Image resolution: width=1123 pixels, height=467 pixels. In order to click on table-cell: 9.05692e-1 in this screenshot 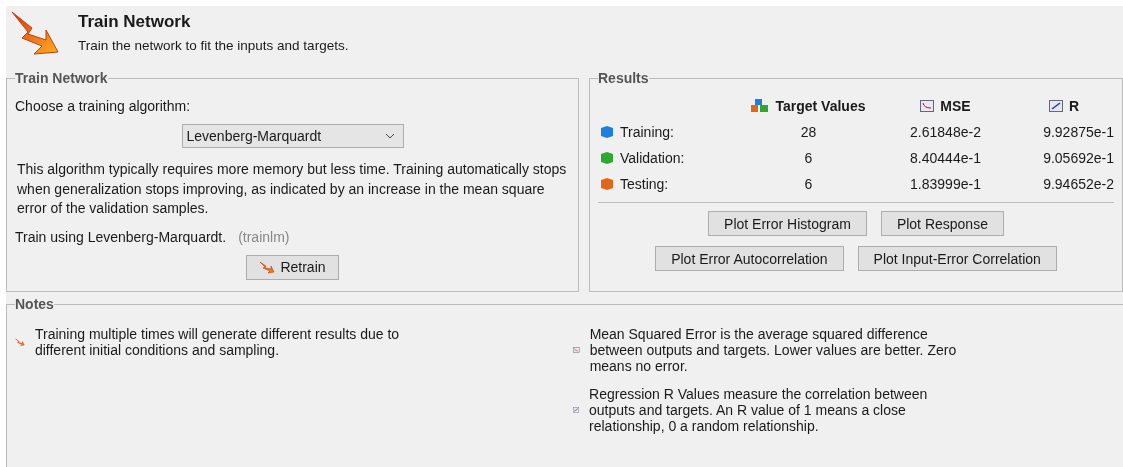, I will do `click(1078, 158)`.